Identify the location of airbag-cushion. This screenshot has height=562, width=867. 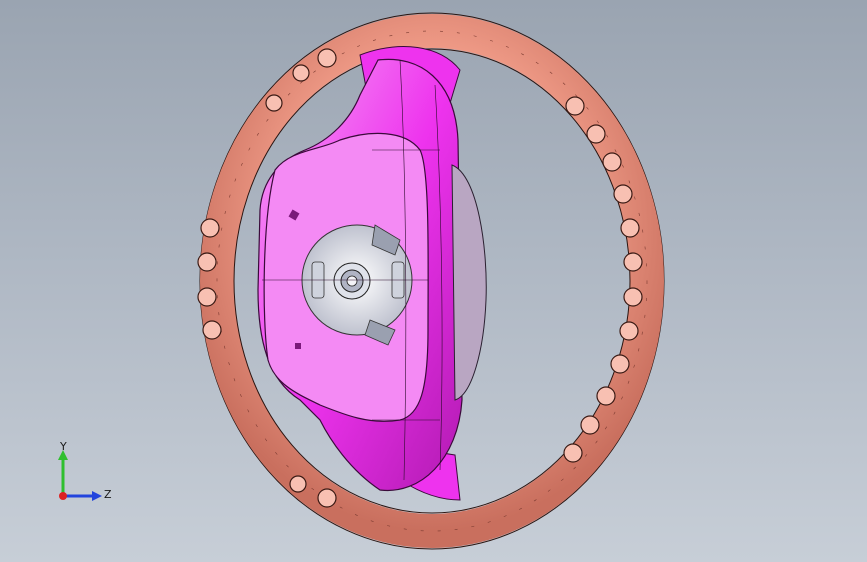
(469, 282).